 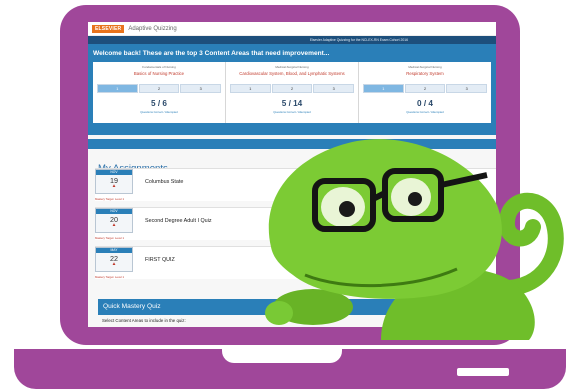 What do you see at coordinates (159, 75) in the screenshot?
I see `card-area-link: Basics of Nursing Practice` at bounding box center [159, 75].